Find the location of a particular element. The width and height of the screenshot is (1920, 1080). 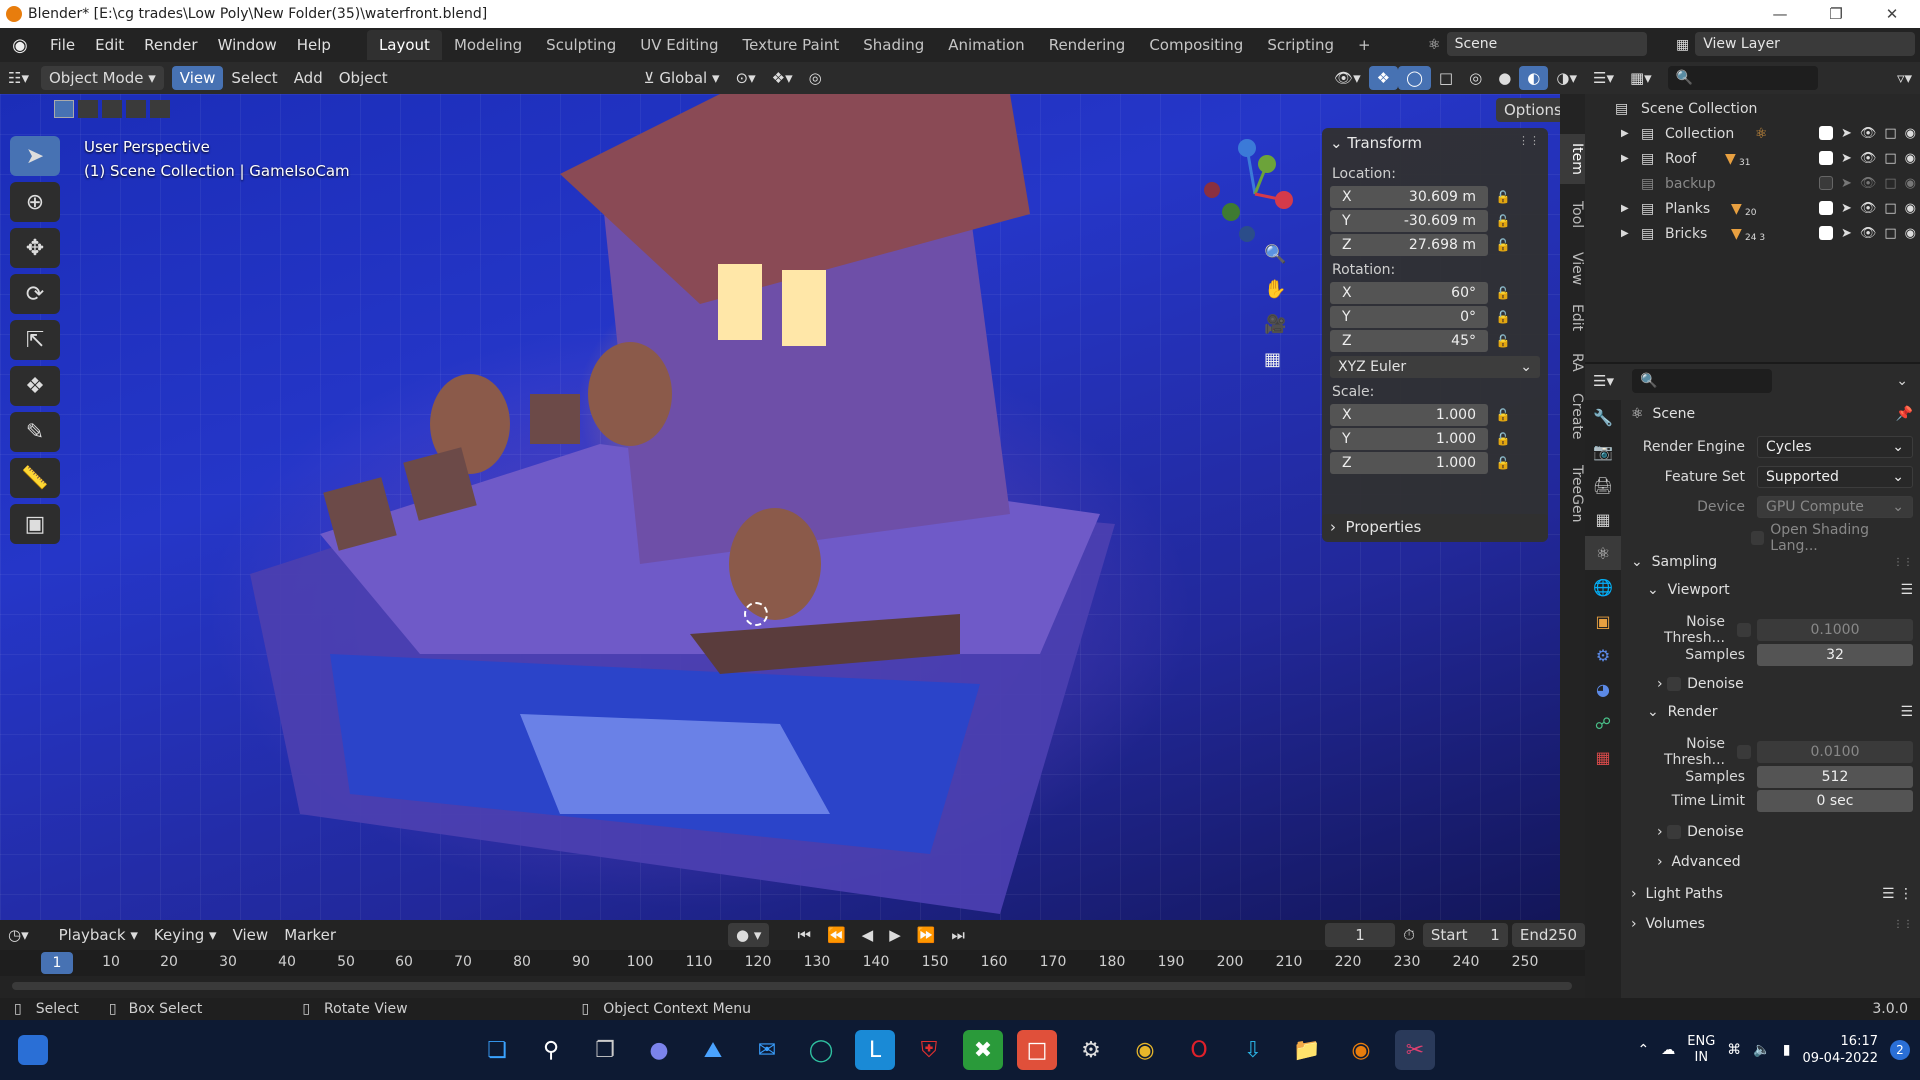

snipping-tool-icon: ✂ is located at coordinates (1415, 1050).